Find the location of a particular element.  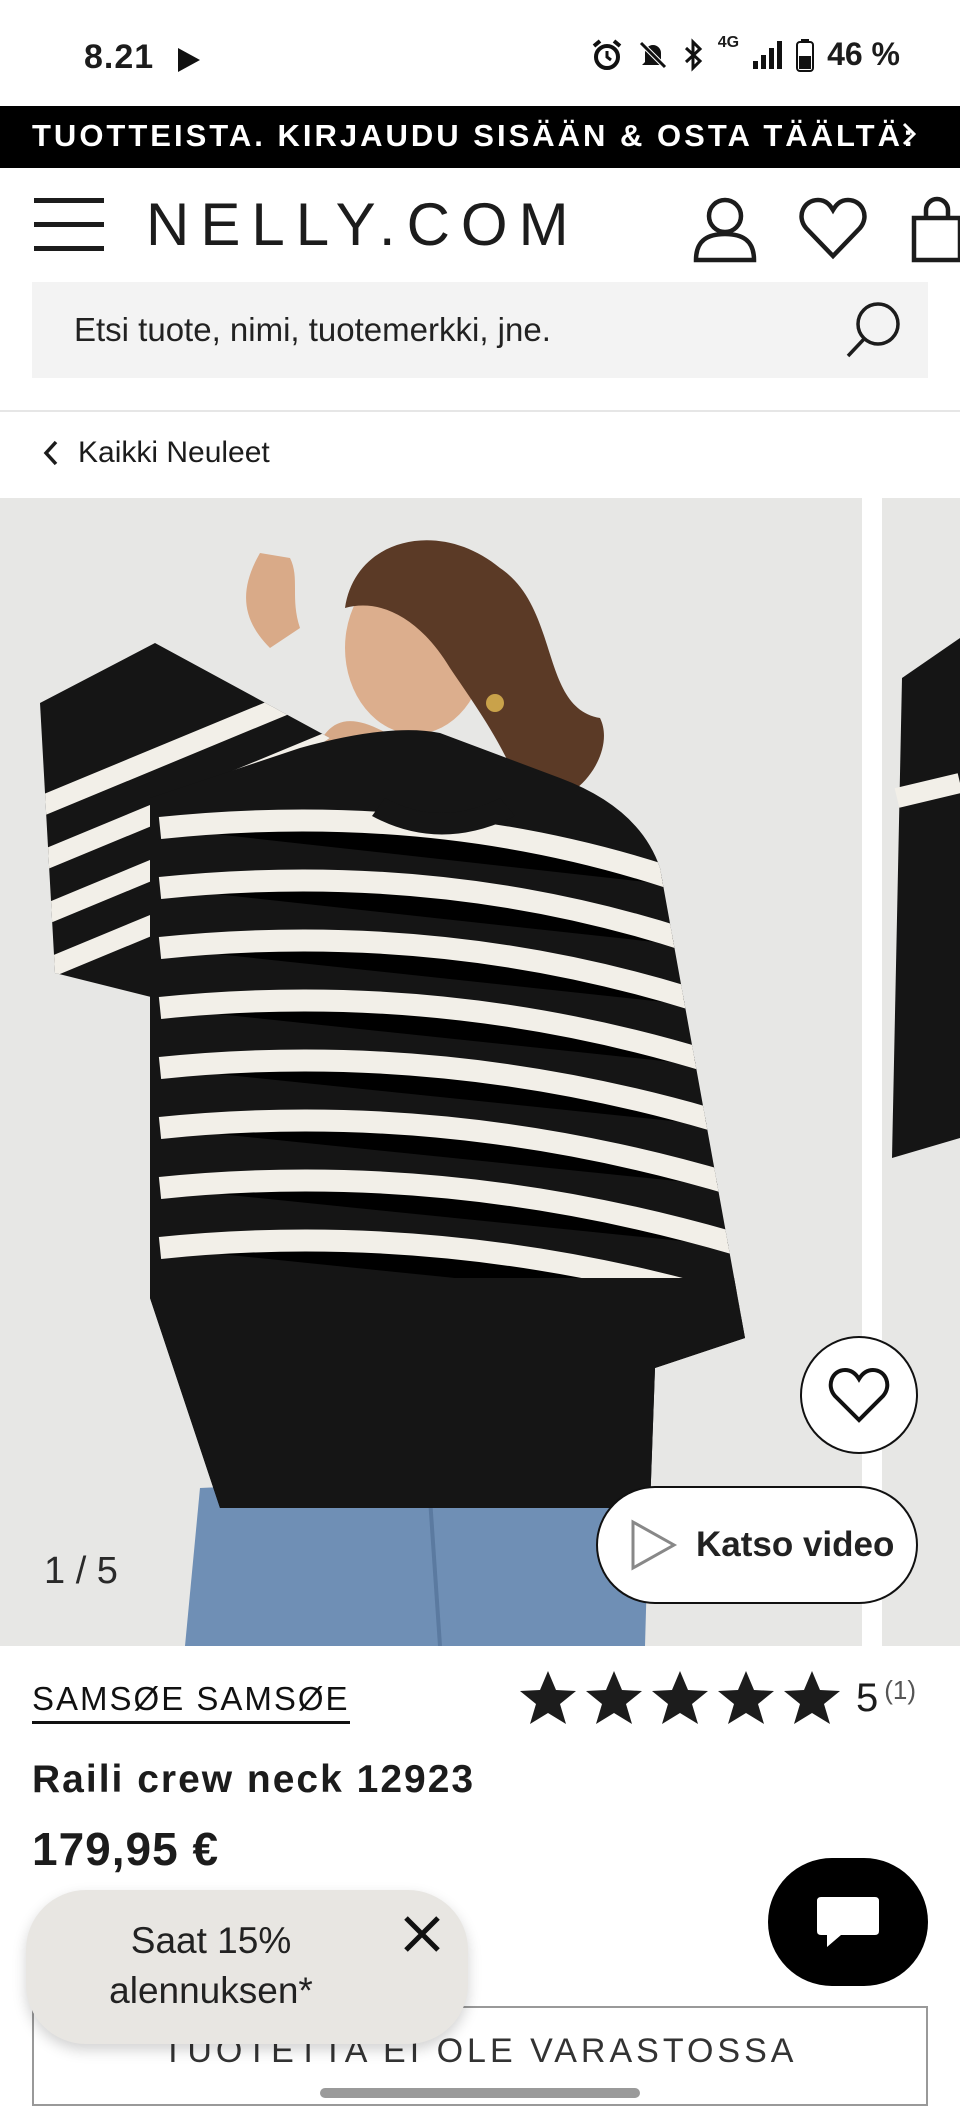

chat-button is located at coordinates (848, 1922).